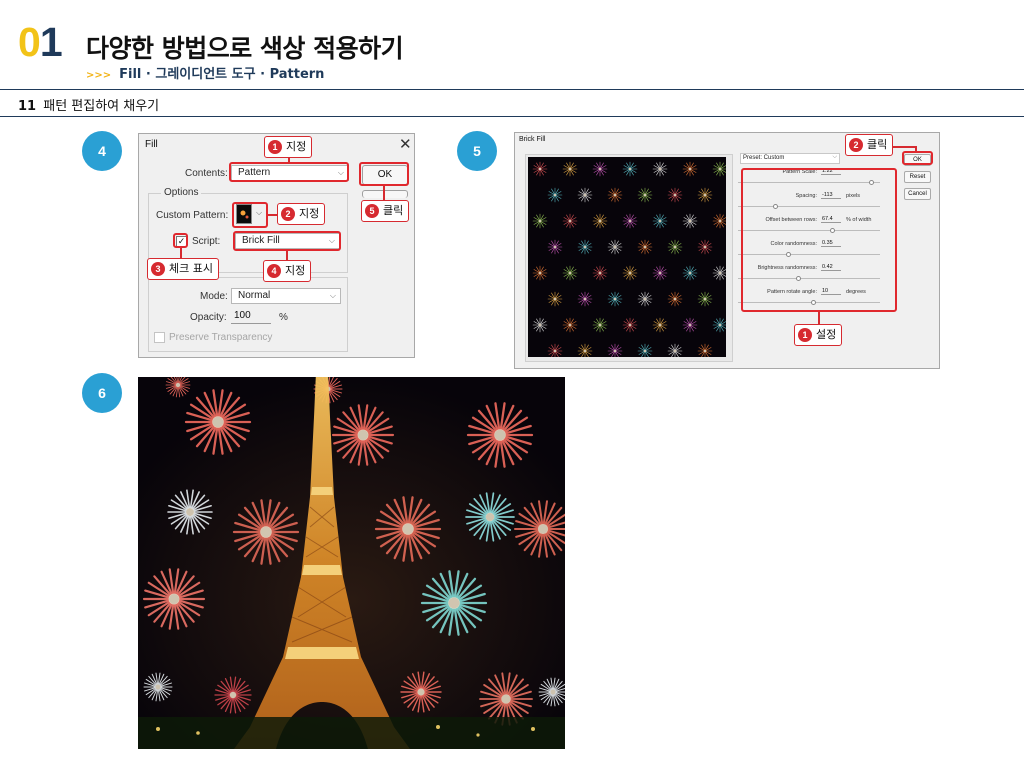 The width and height of the screenshot is (1024, 768). Describe the element at coordinates (372, 211) in the screenshot. I see `callout-number: 5` at that location.